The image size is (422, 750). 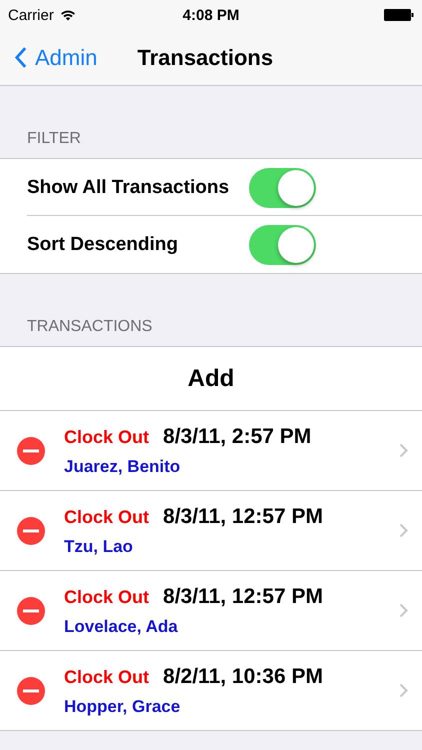 What do you see at coordinates (121, 626) in the screenshot?
I see `employee-name: Lovelace, Ada` at bounding box center [121, 626].